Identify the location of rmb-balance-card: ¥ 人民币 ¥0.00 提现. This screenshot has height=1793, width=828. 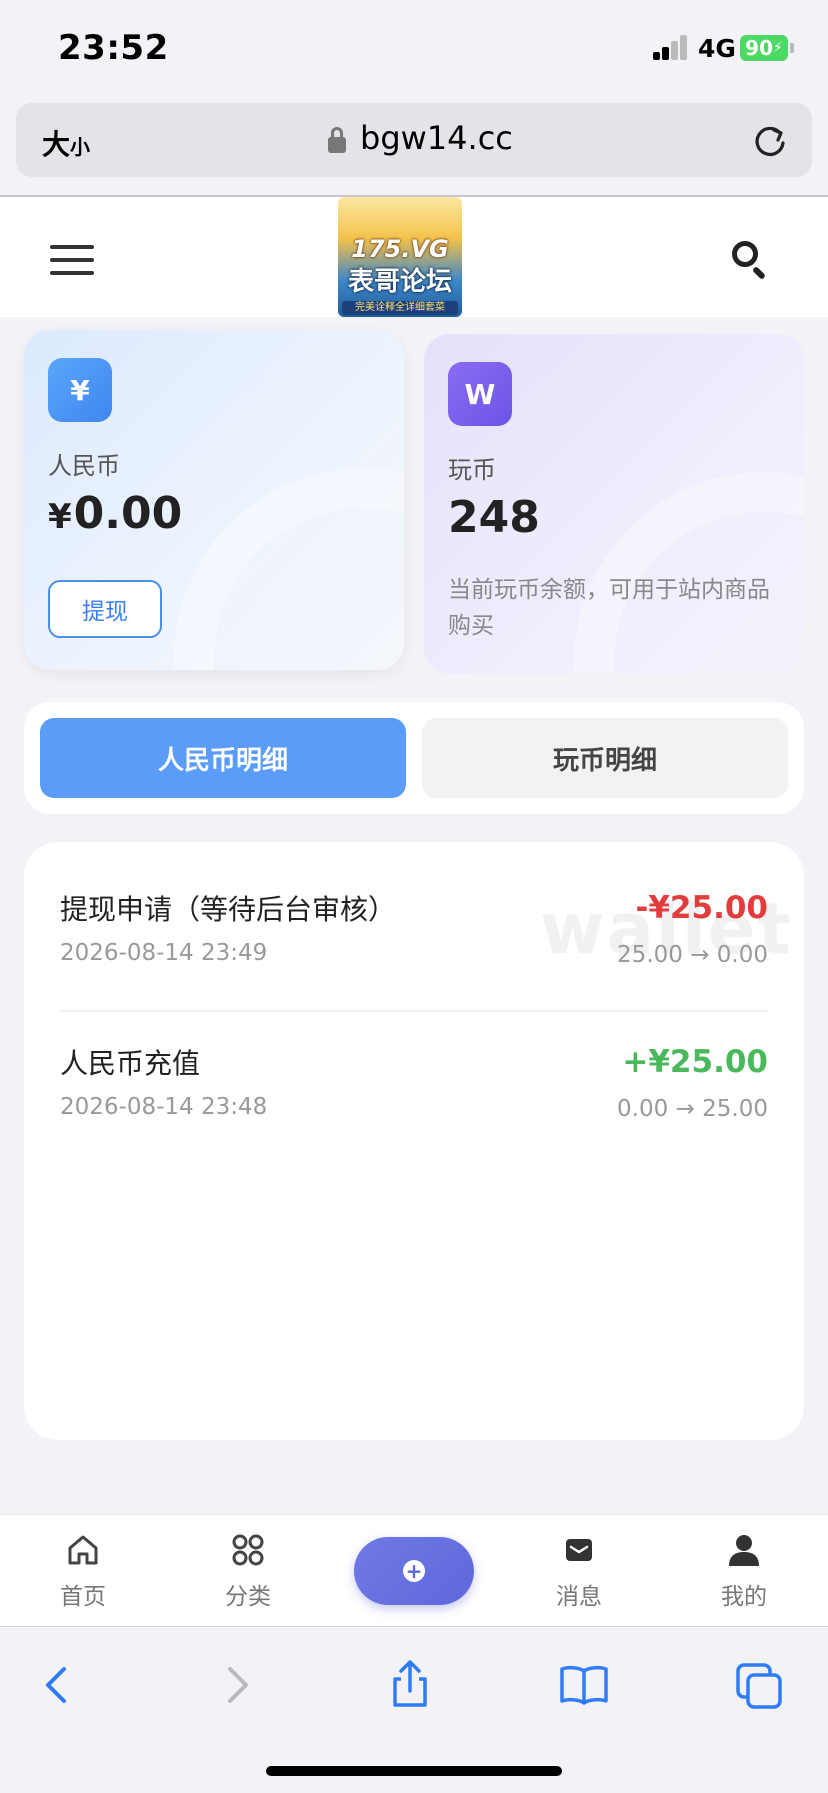
(214, 500).